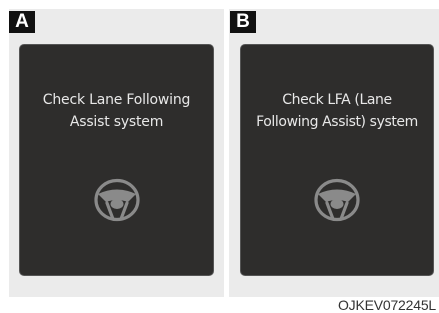 The height and width of the screenshot is (313, 439). Describe the element at coordinates (386, 305) in the screenshot. I see `figure-code: OJKEV072245L` at that location.